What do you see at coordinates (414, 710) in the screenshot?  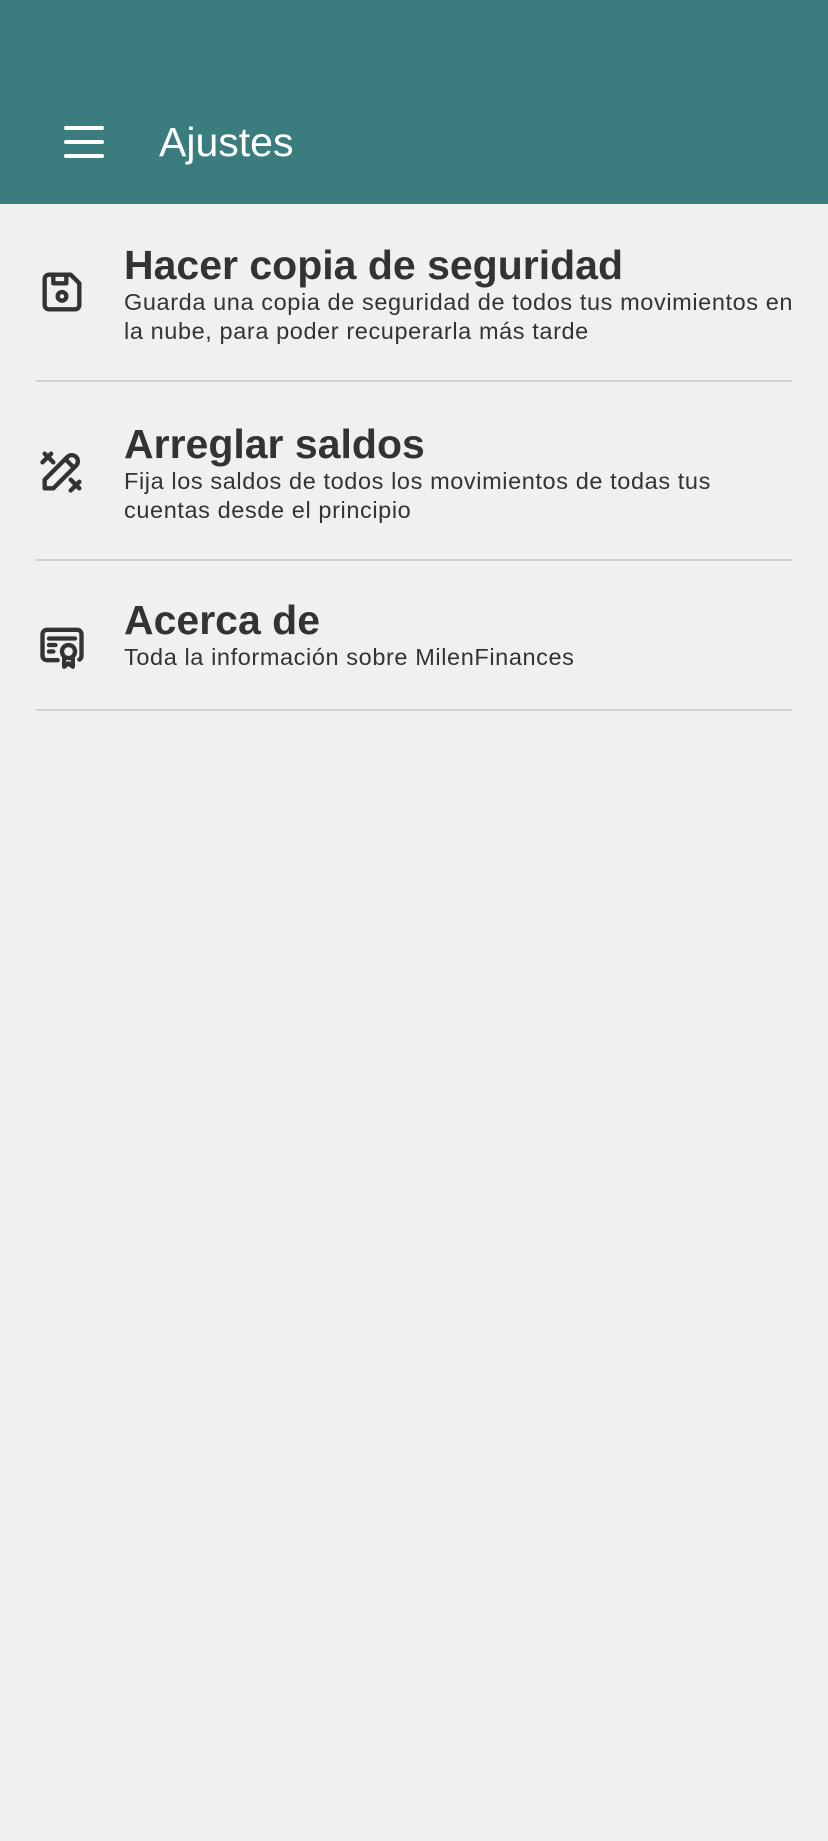 I see `divider` at bounding box center [414, 710].